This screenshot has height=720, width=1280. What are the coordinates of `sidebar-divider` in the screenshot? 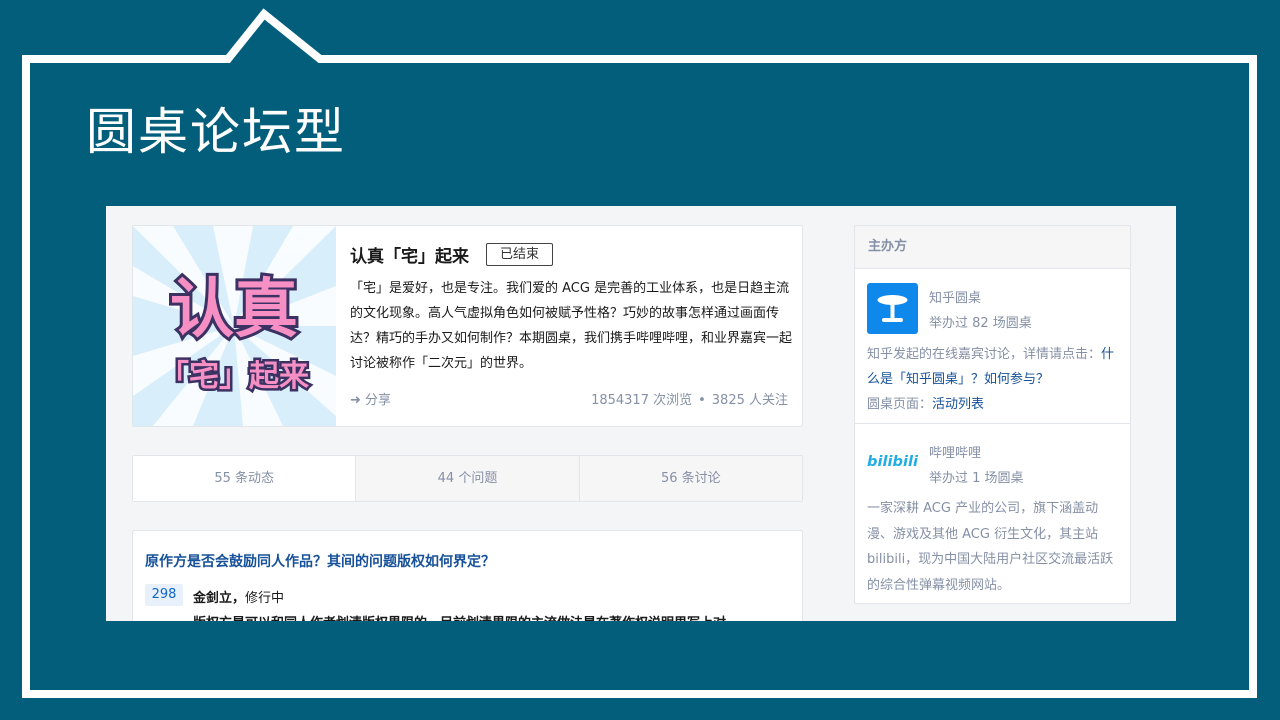 It's located at (992, 423).